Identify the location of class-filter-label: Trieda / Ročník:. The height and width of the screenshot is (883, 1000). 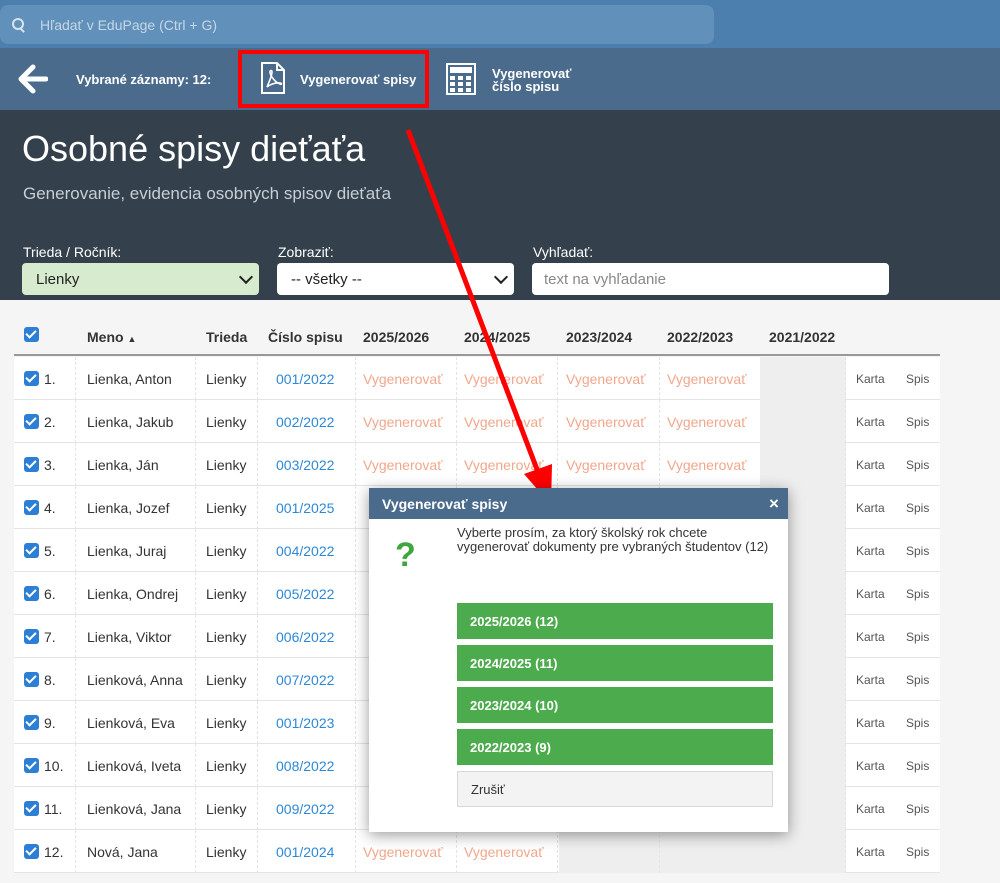
(72, 252).